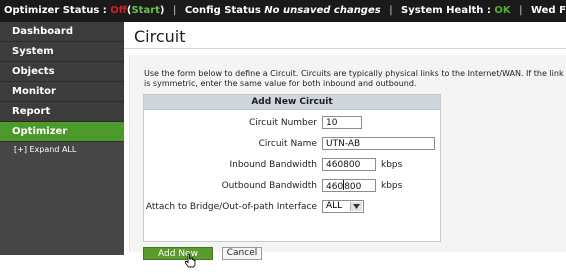 The height and width of the screenshot is (274, 566). I want to click on expand-all-link: [+] Expand ALL, so click(62, 149).